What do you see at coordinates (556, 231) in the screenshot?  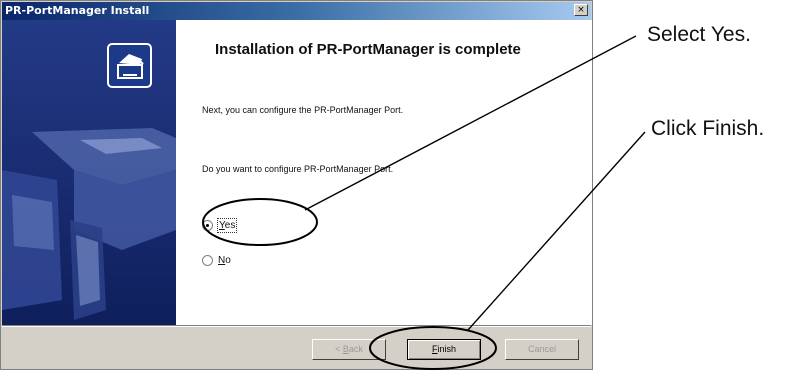 I see `finish-callout-line` at bounding box center [556, 231].